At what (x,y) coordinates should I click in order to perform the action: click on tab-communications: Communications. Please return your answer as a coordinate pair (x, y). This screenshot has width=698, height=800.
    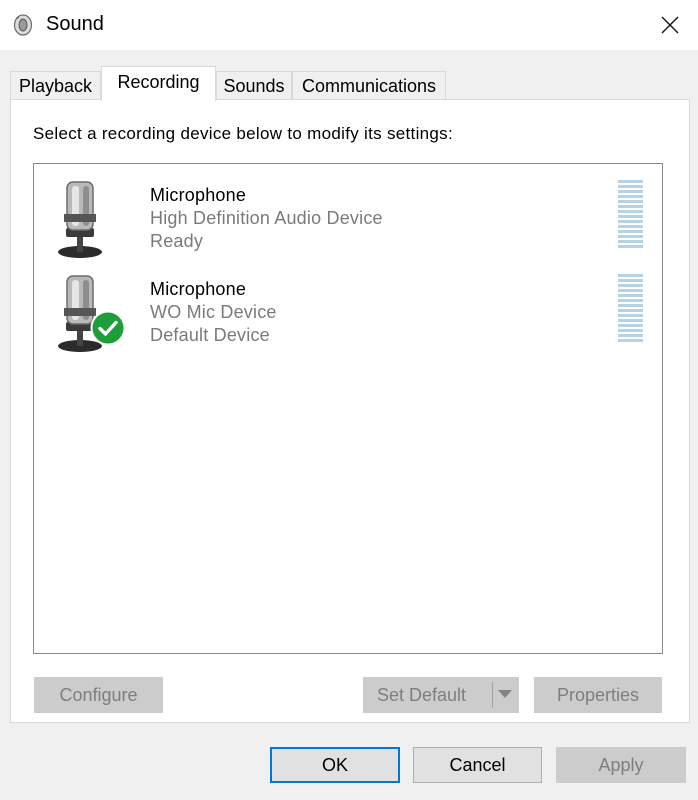
    Looking at the image, I should click on (369, 85).